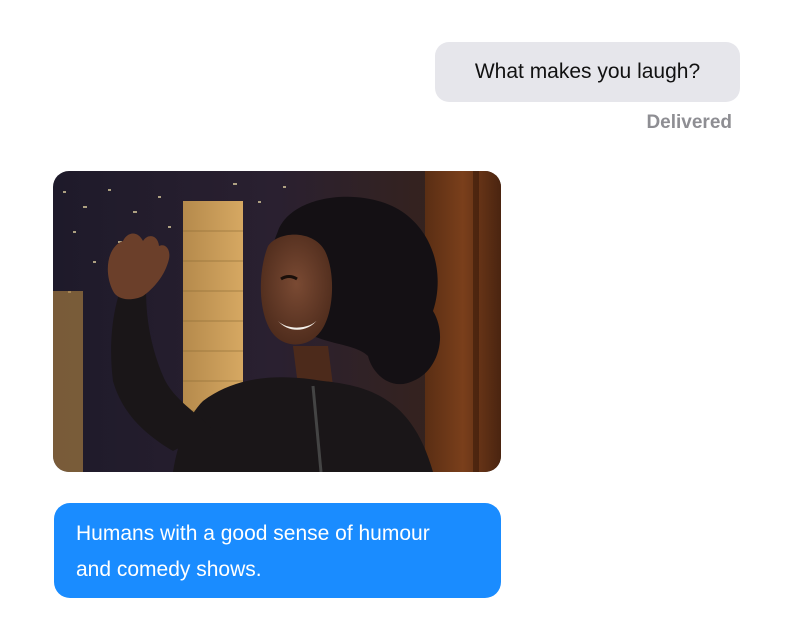 The width and height of the screenshot is (800, 624). I want to click on incoming-message-line-1: Humans with a good sense of humour, so click(253, 533).